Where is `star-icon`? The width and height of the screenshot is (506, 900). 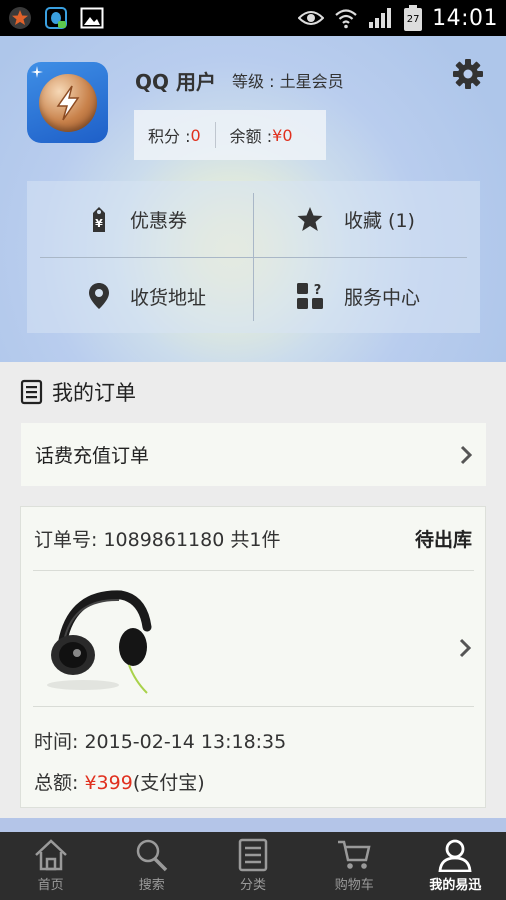 star-icon is located at coordinates (310, 219).